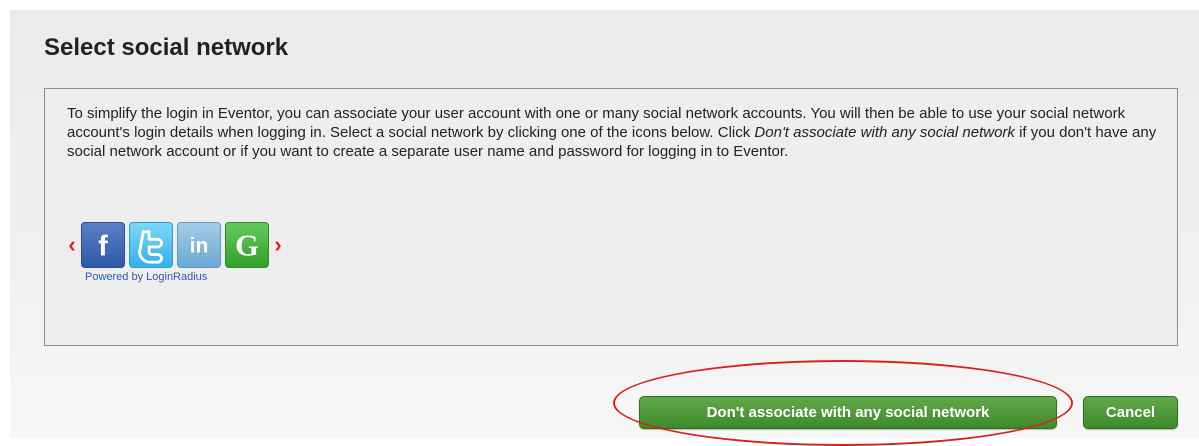 The image size is (1199, 446). I want to click on google-icon: G, so click(247, 245).